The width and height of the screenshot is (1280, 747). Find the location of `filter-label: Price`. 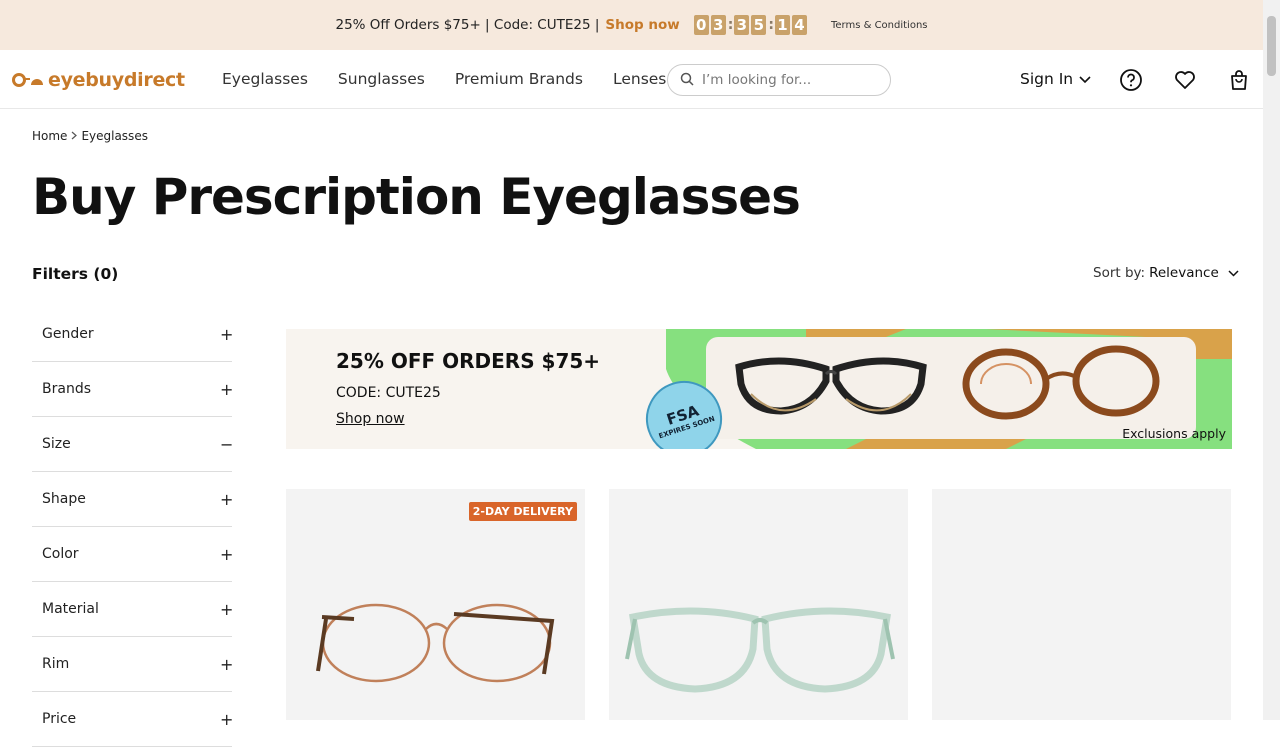

filter-label: Price is located at coordinates (59, 719).